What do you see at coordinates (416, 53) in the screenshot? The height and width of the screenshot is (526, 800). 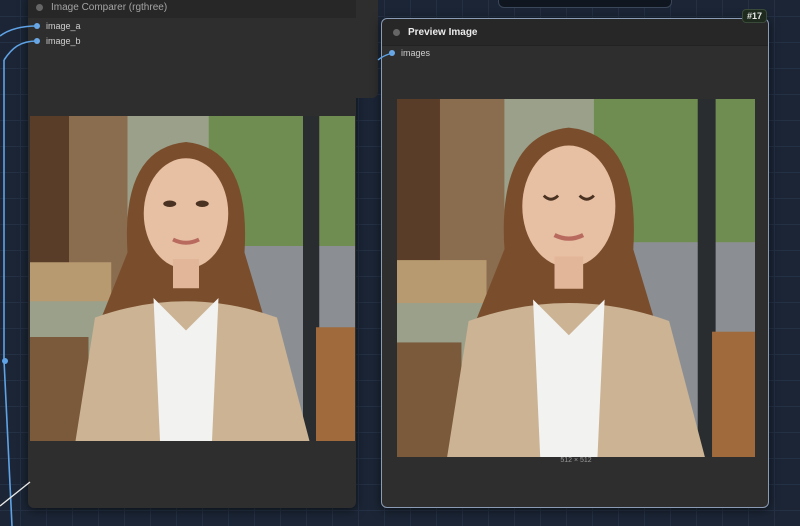 I see `slot-label: images` at bounding box center [416, 53].